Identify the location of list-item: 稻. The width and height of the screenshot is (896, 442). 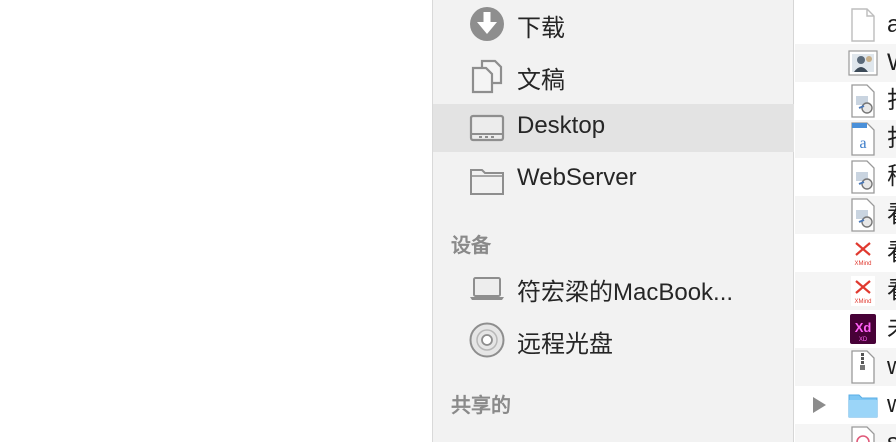
(845, 177).